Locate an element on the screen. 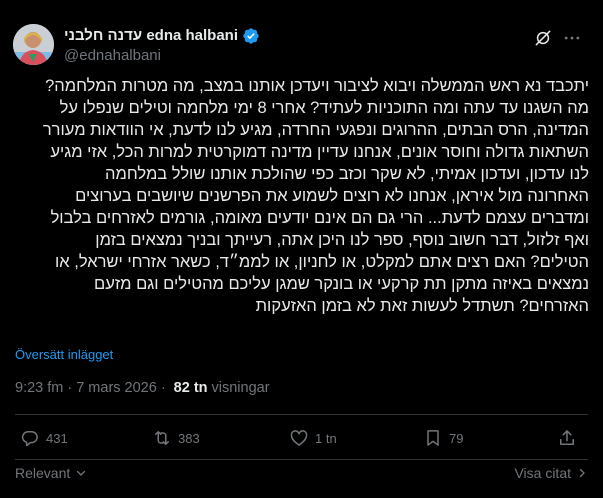  bookmark-count: 79 is located at coordinates (456, 438).